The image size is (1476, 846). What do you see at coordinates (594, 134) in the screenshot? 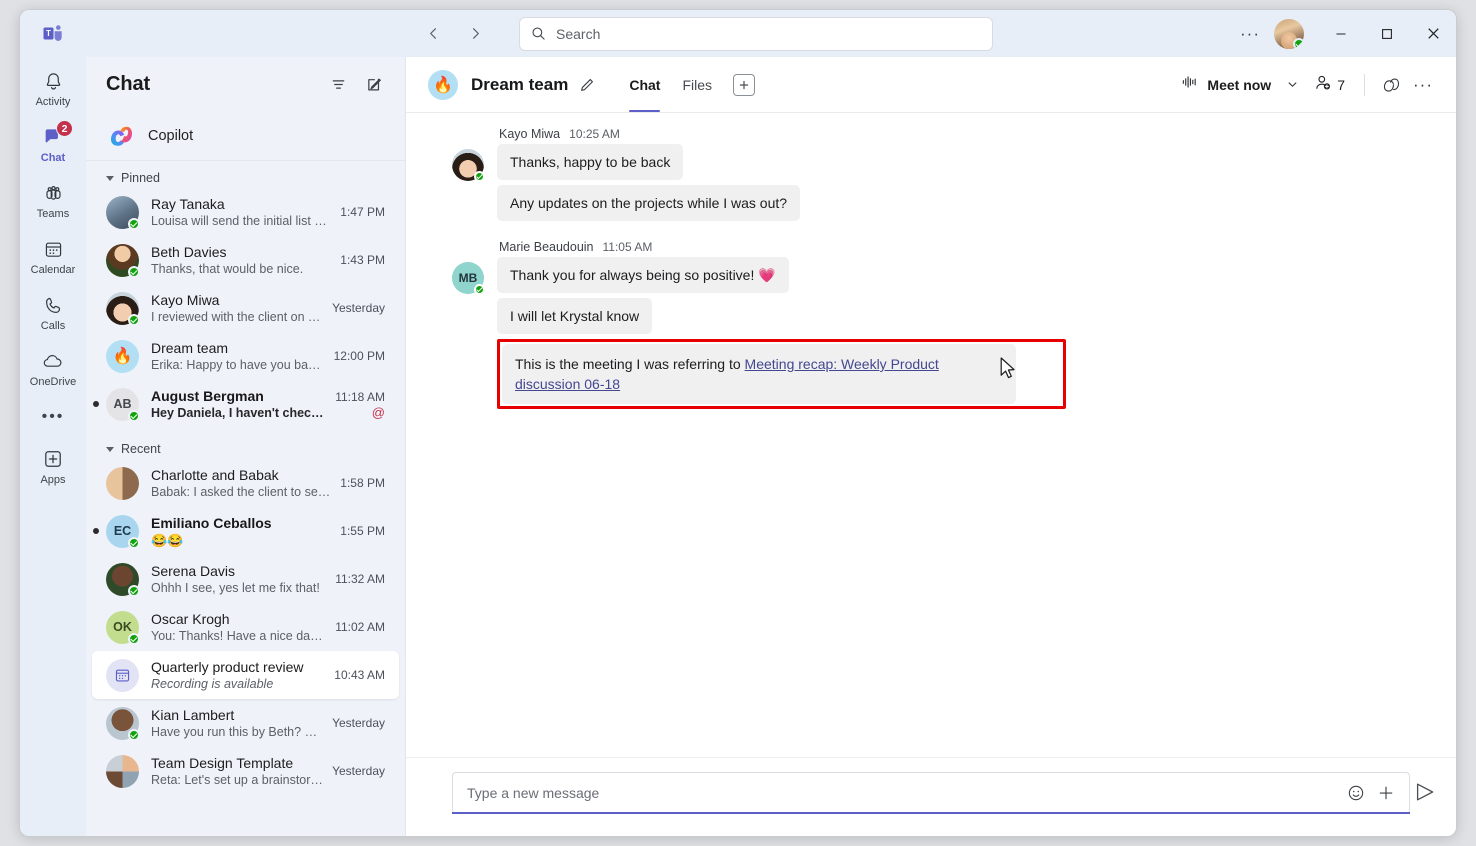
I see `message-time: 10:25 AM` at bounding box center [594, 134].